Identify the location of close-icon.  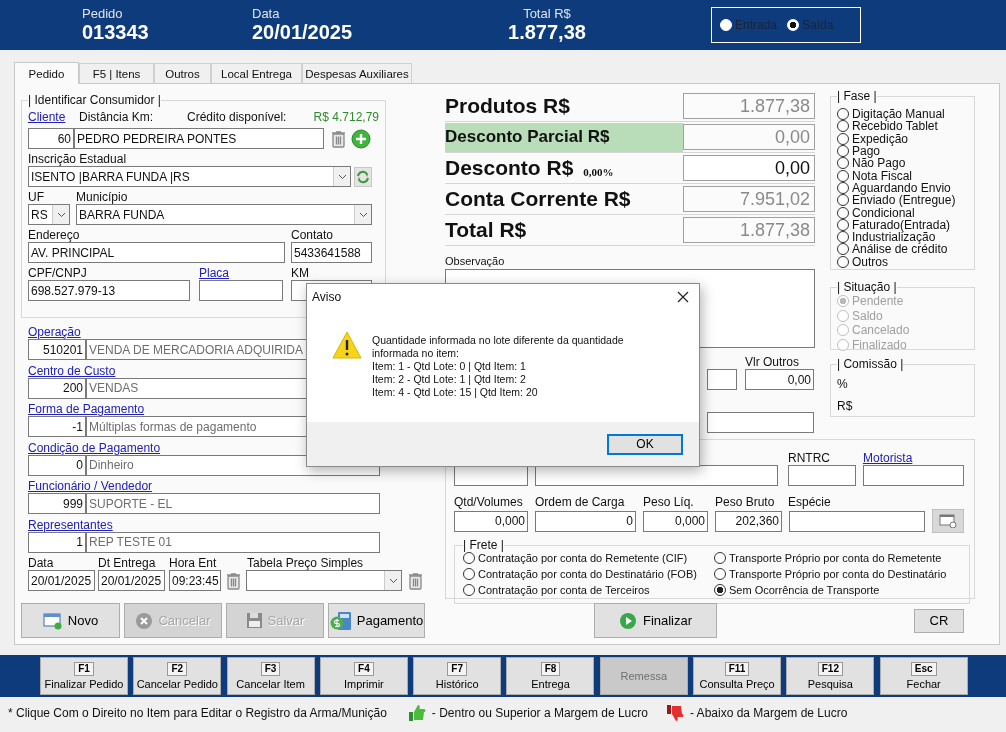
(683, 296).